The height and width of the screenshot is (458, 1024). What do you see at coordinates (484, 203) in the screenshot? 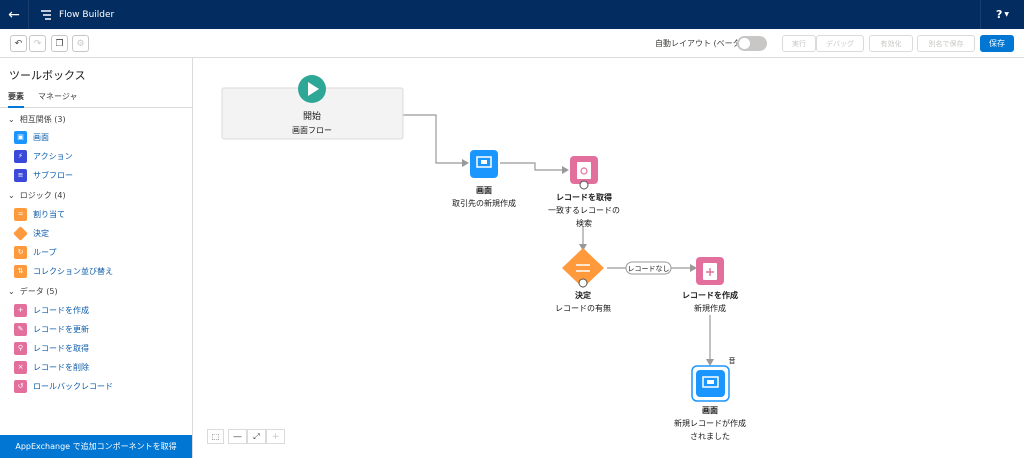
I see `node-subtitle: 取引先の新規作成` at bounding box center [484, 203].